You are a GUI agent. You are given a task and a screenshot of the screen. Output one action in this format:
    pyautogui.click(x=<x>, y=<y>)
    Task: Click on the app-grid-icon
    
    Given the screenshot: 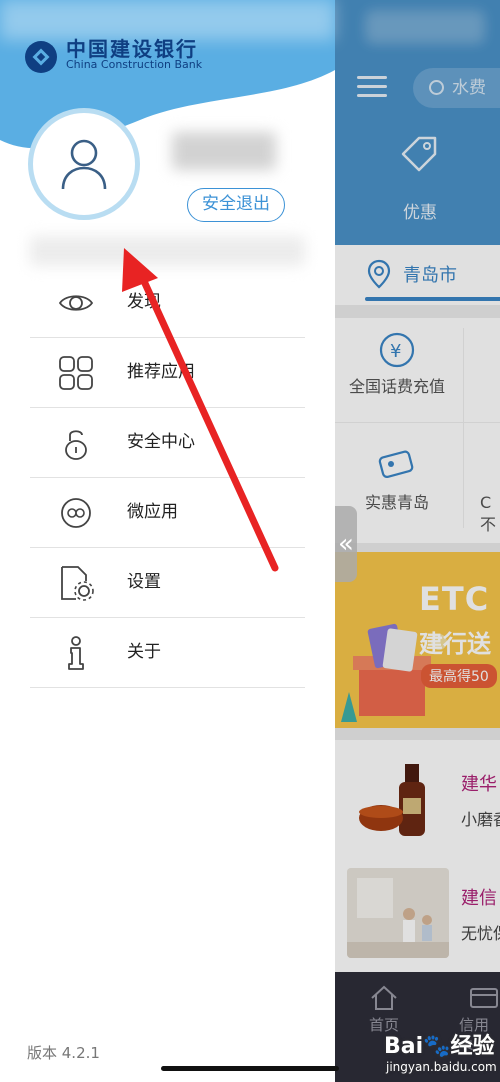 What is the action you would take?
    pyautogui.click(x=76, y=373)
    